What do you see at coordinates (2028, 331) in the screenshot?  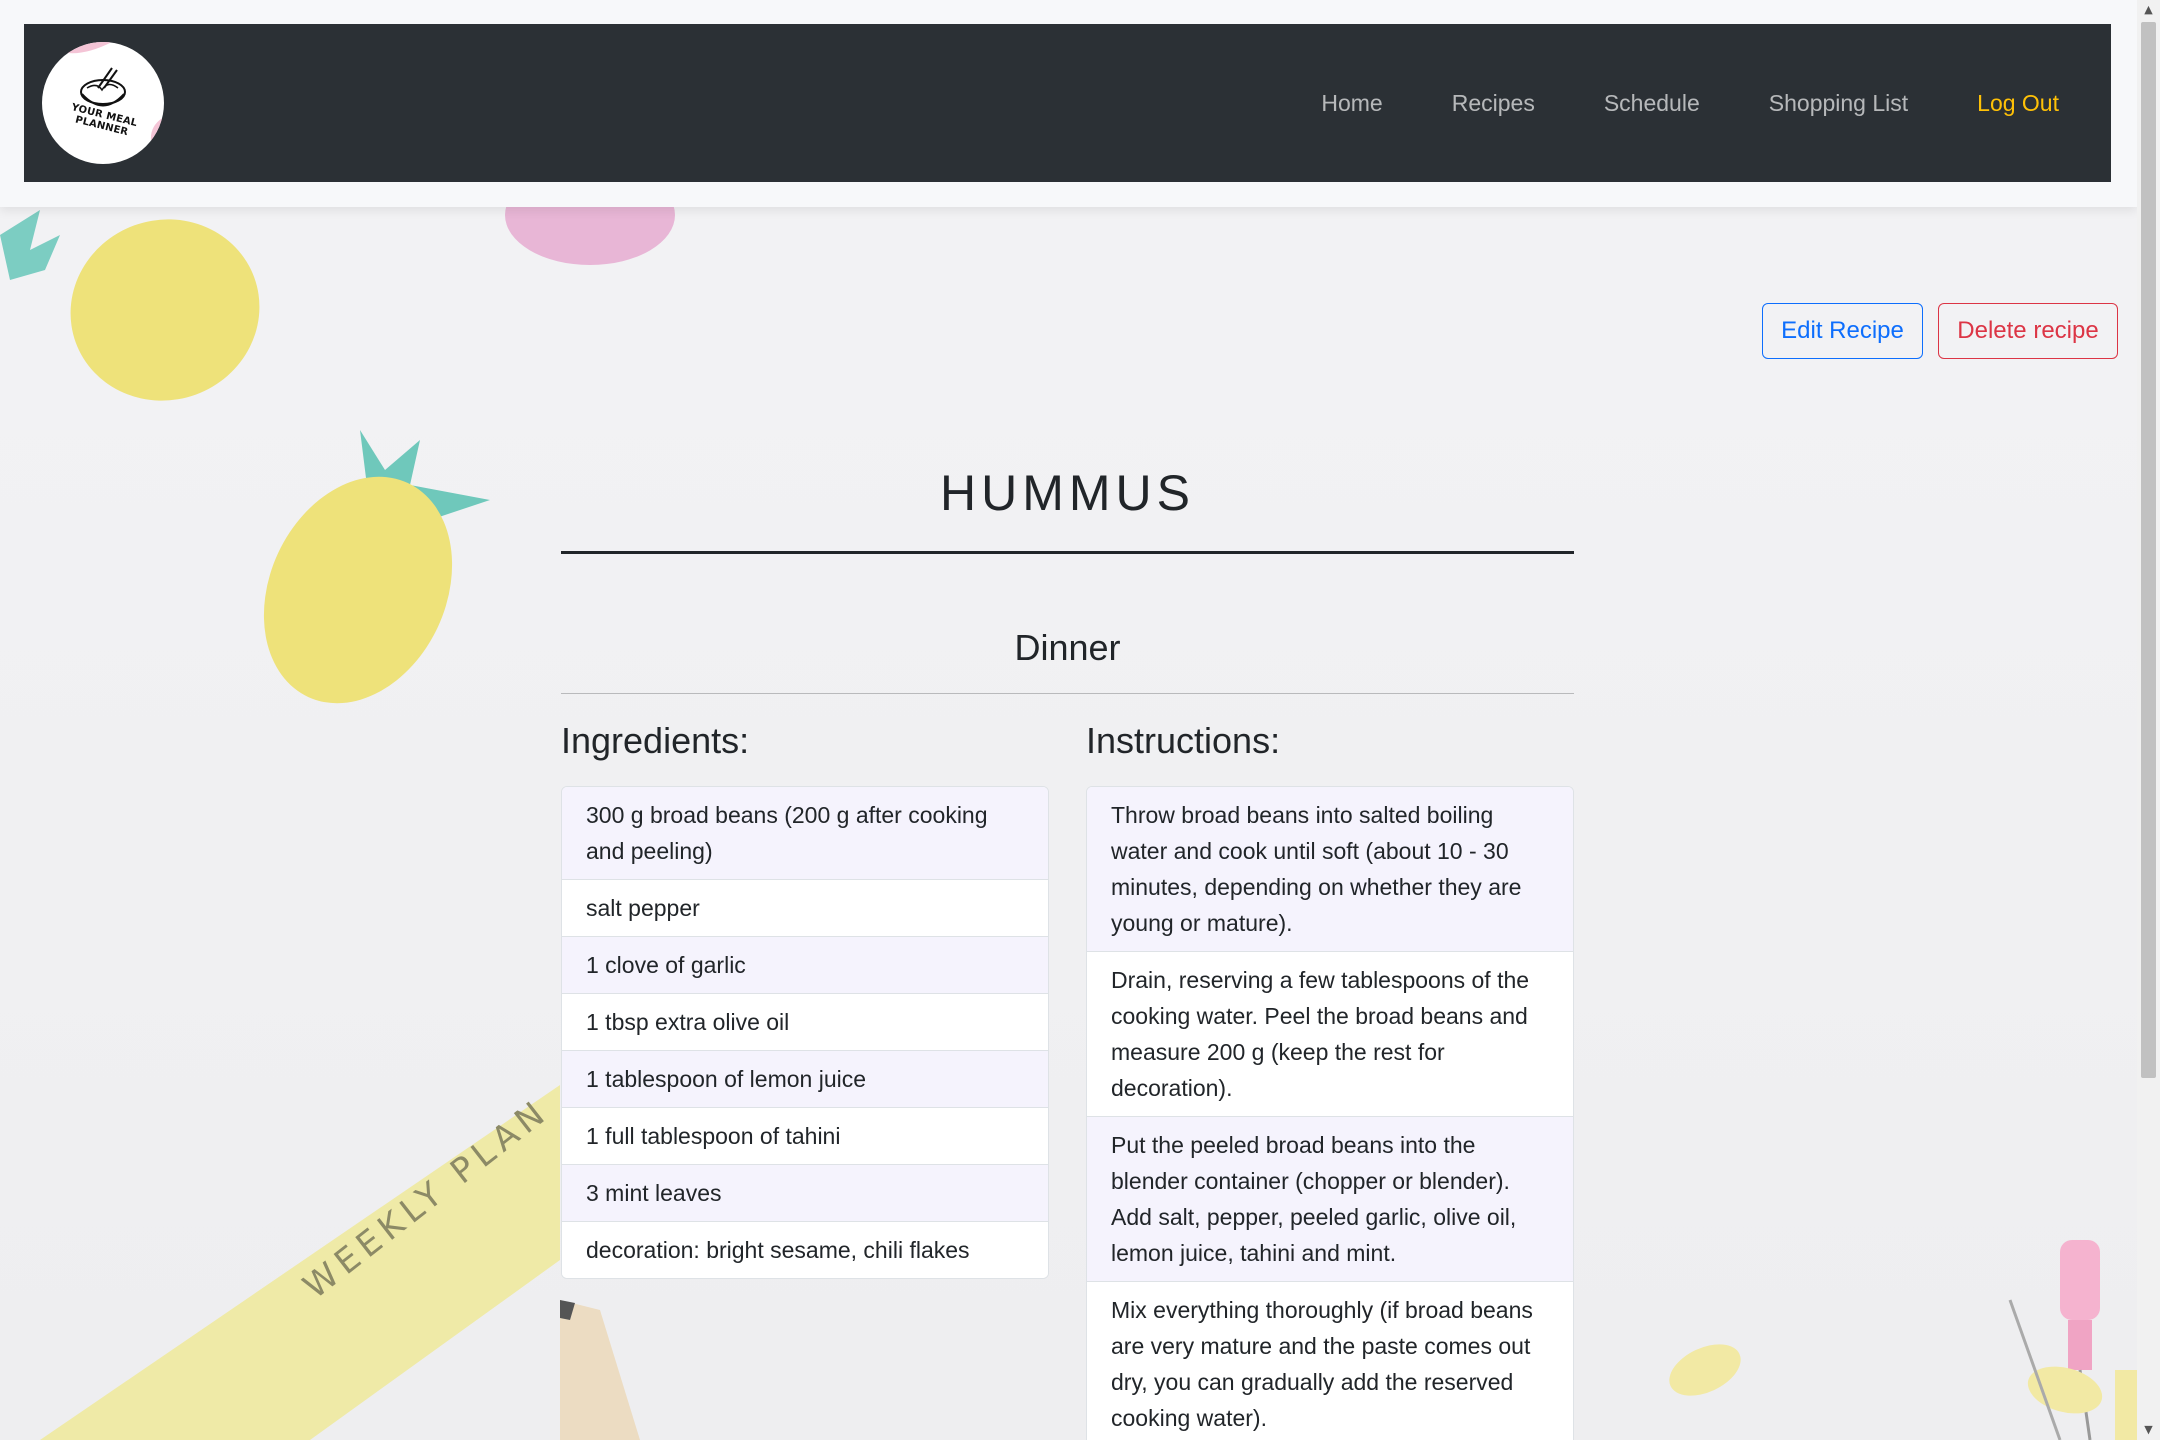 I see `delete-recipe-button: Delete recipe` at bounding box center [2028, 331].